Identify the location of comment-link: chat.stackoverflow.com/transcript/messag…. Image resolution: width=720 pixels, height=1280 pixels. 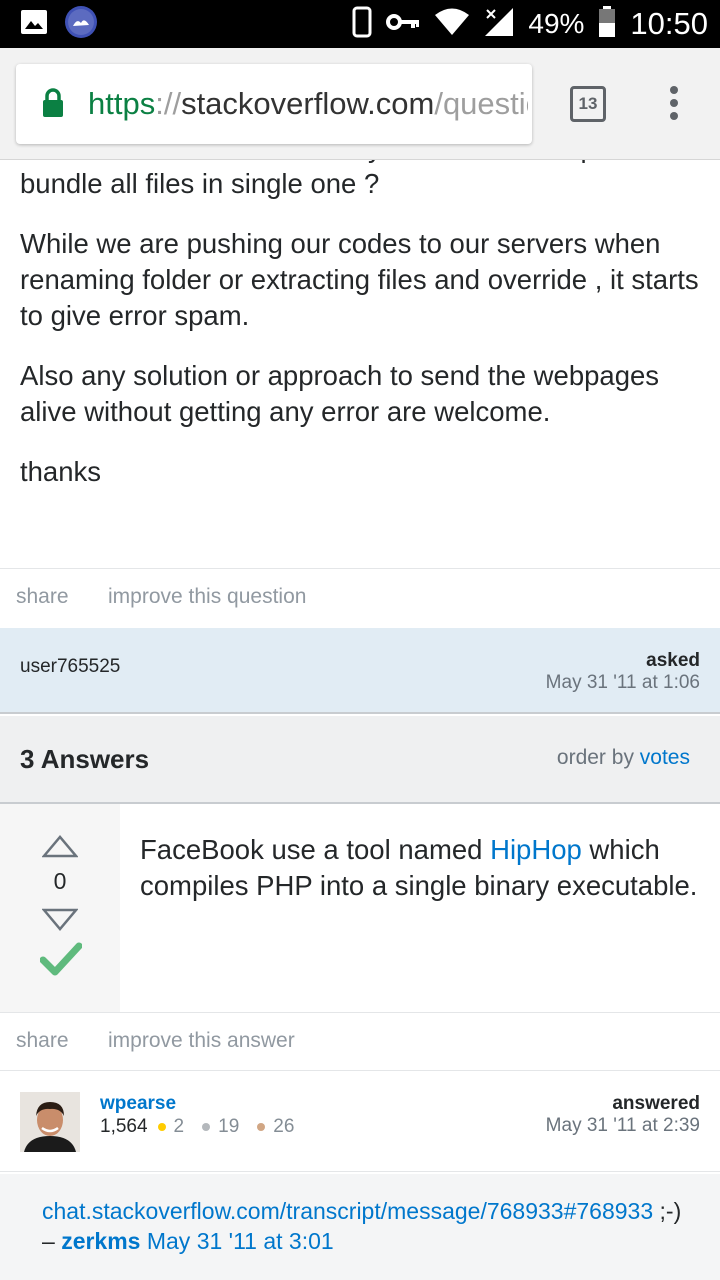
(347, 1211).